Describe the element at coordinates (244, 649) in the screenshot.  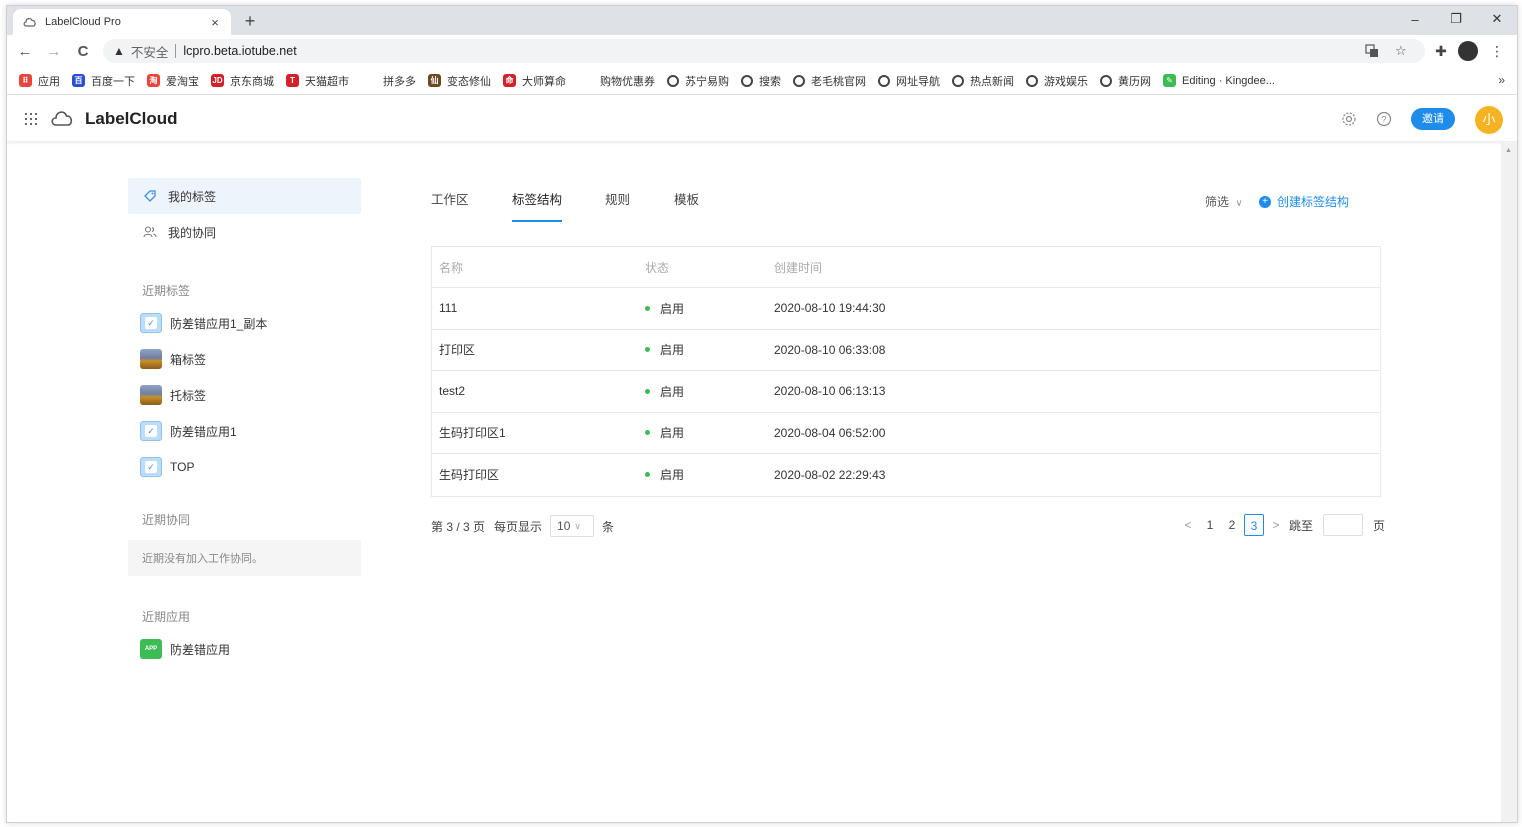
I see `recent-app-item: APP 防差错应用` at that location.